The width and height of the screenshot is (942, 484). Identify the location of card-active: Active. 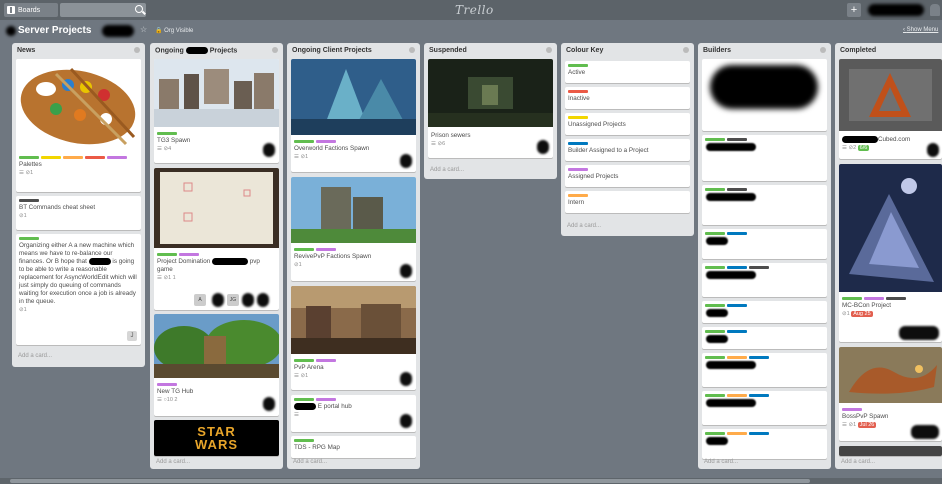
(627, 72).